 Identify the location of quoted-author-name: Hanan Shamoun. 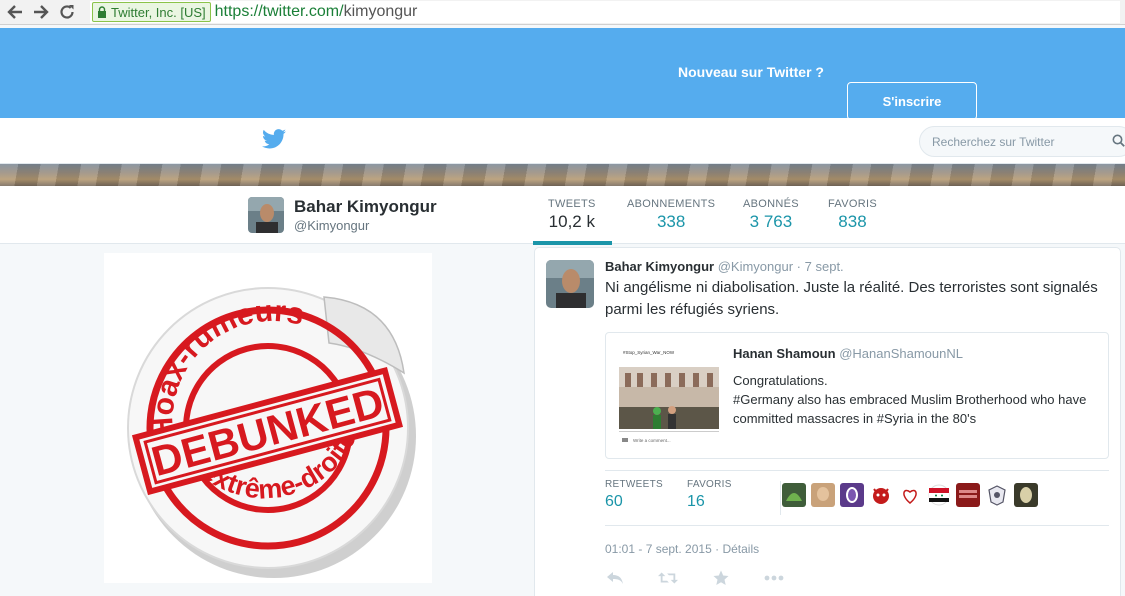
(784, 353).